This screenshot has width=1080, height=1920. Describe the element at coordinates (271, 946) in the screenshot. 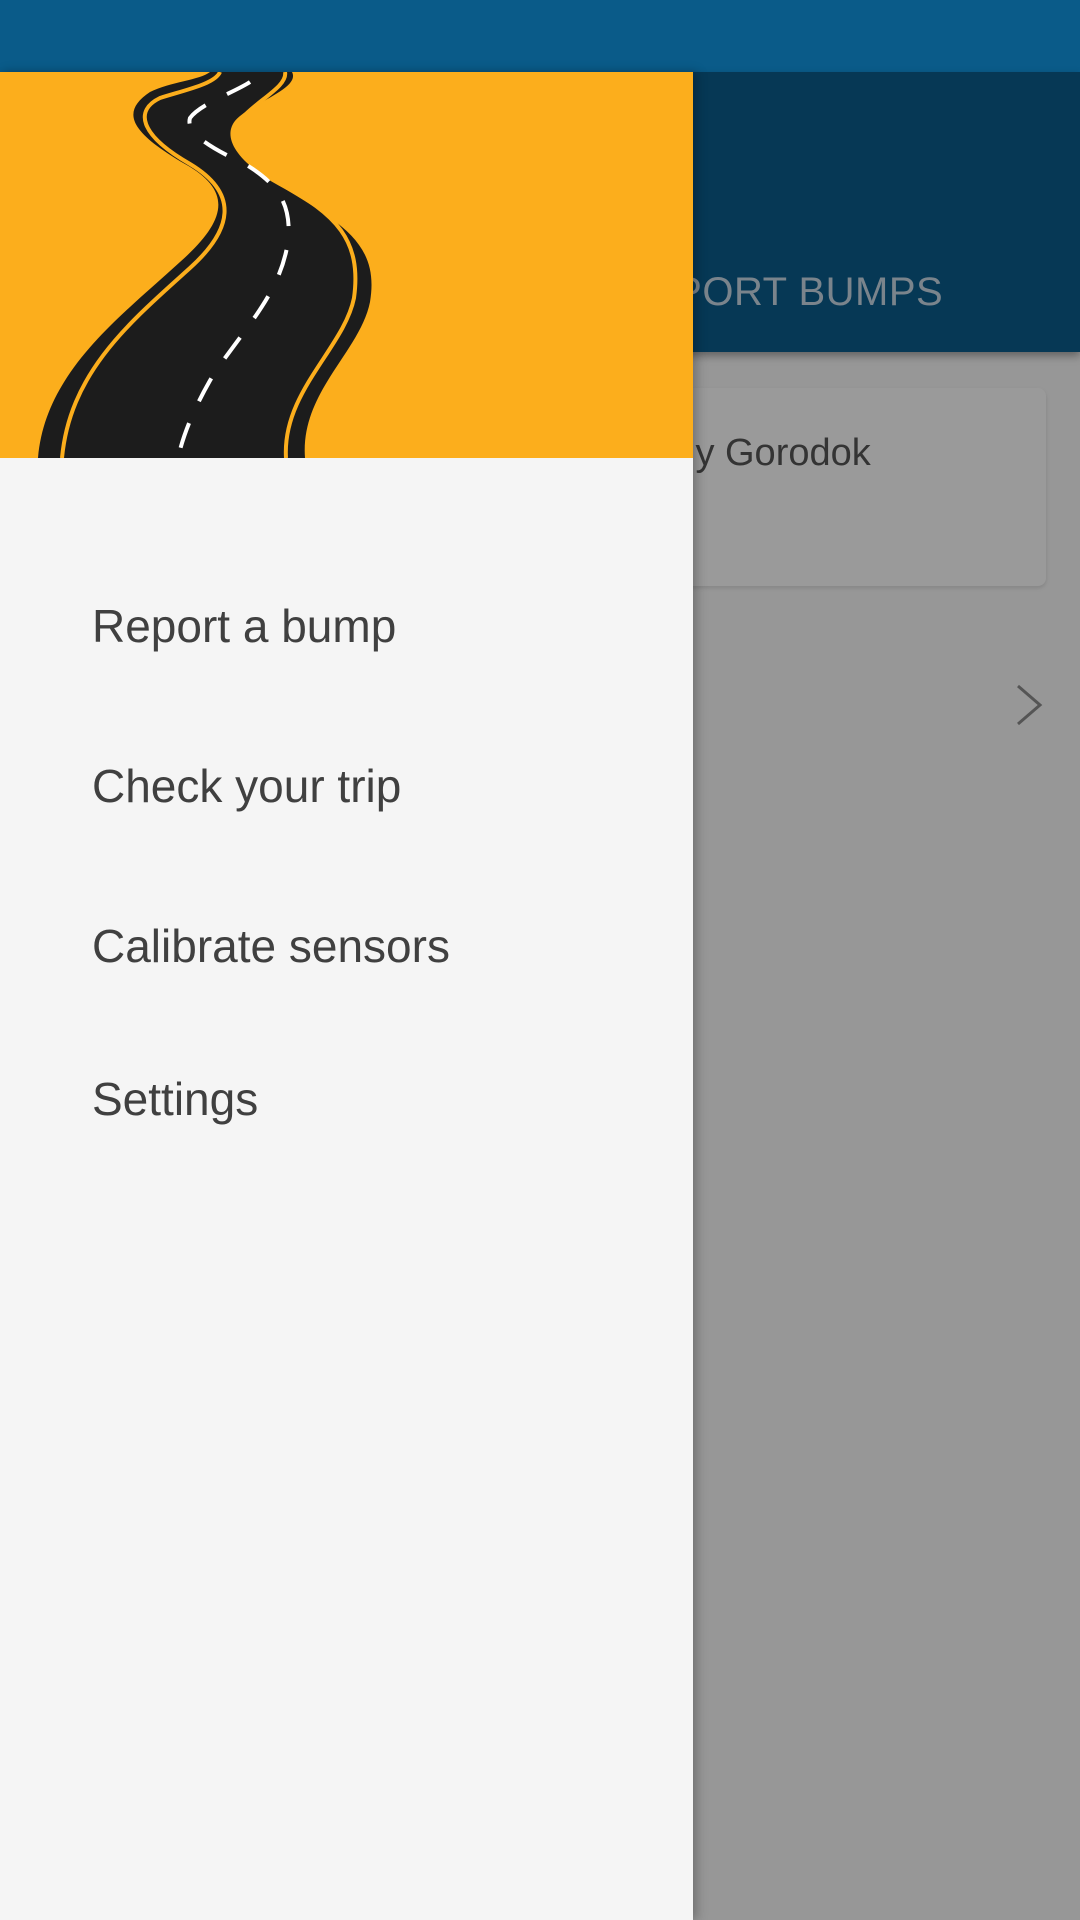

I see `menu-item-label: Calibrate sensors` at that location.